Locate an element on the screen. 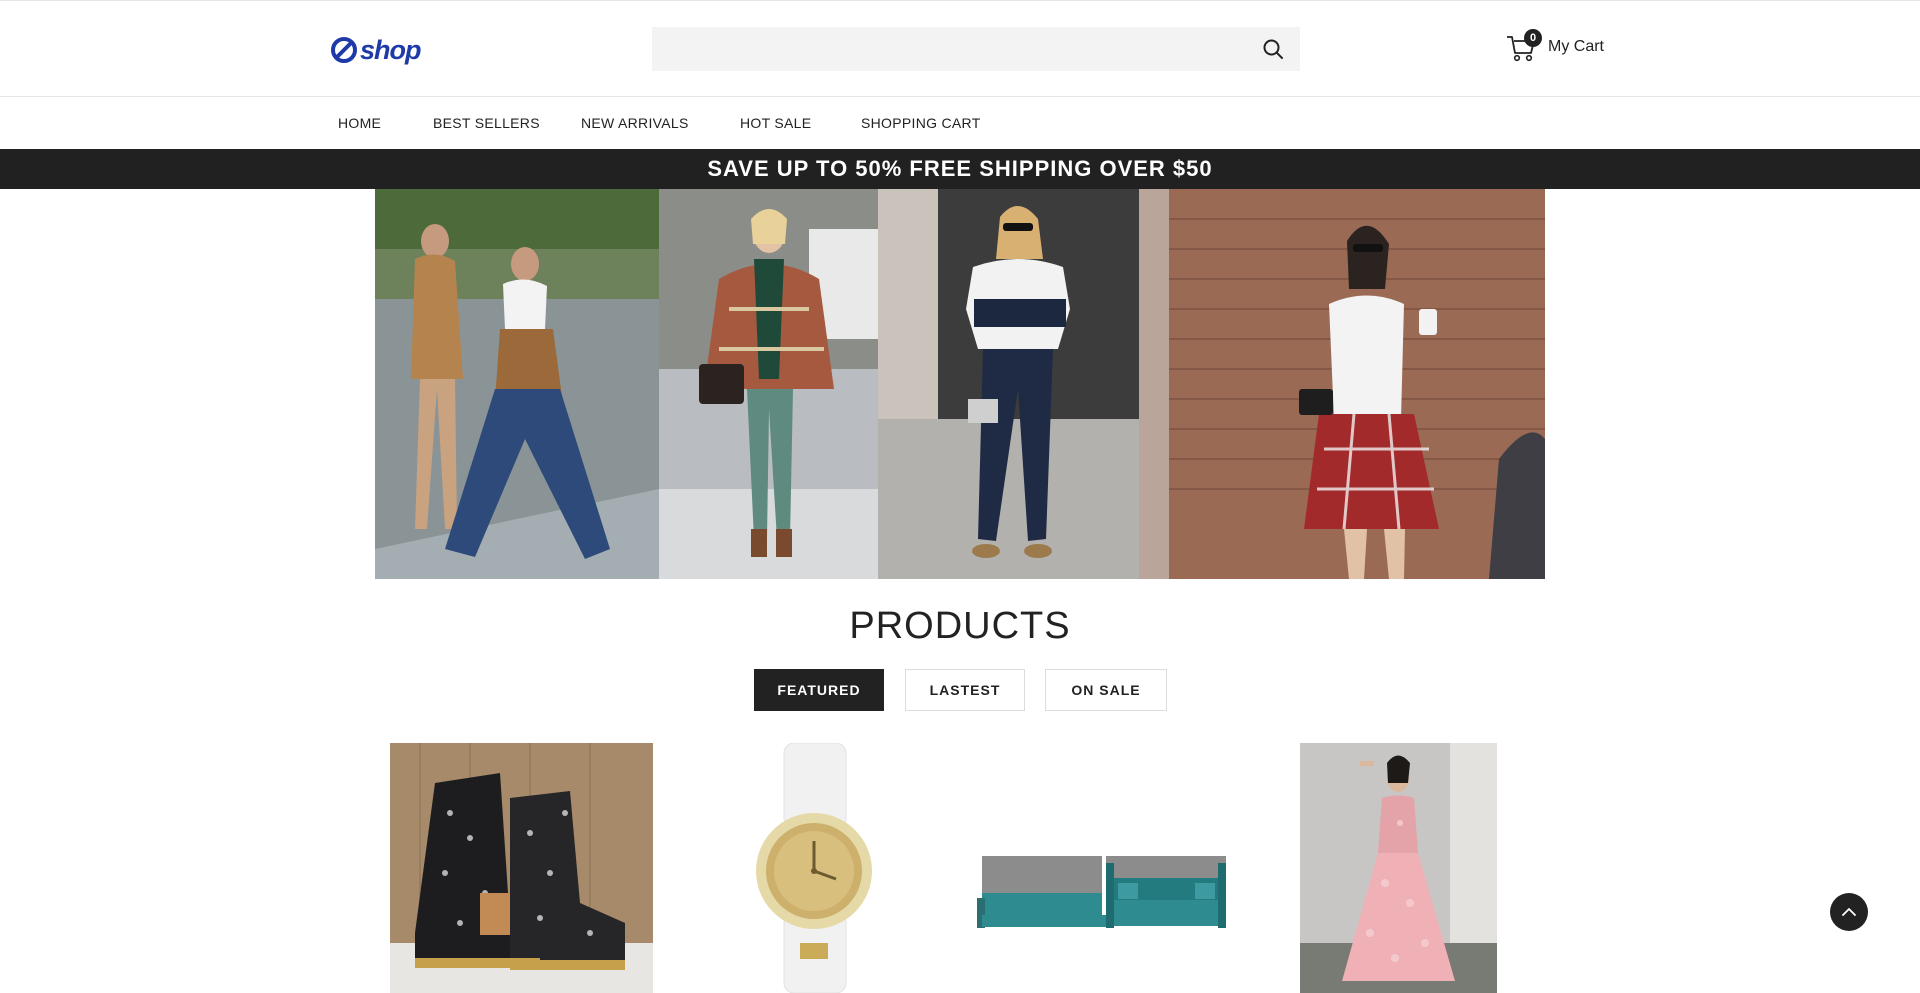  chevron-up-icon is located at coordinates (1849, 912).